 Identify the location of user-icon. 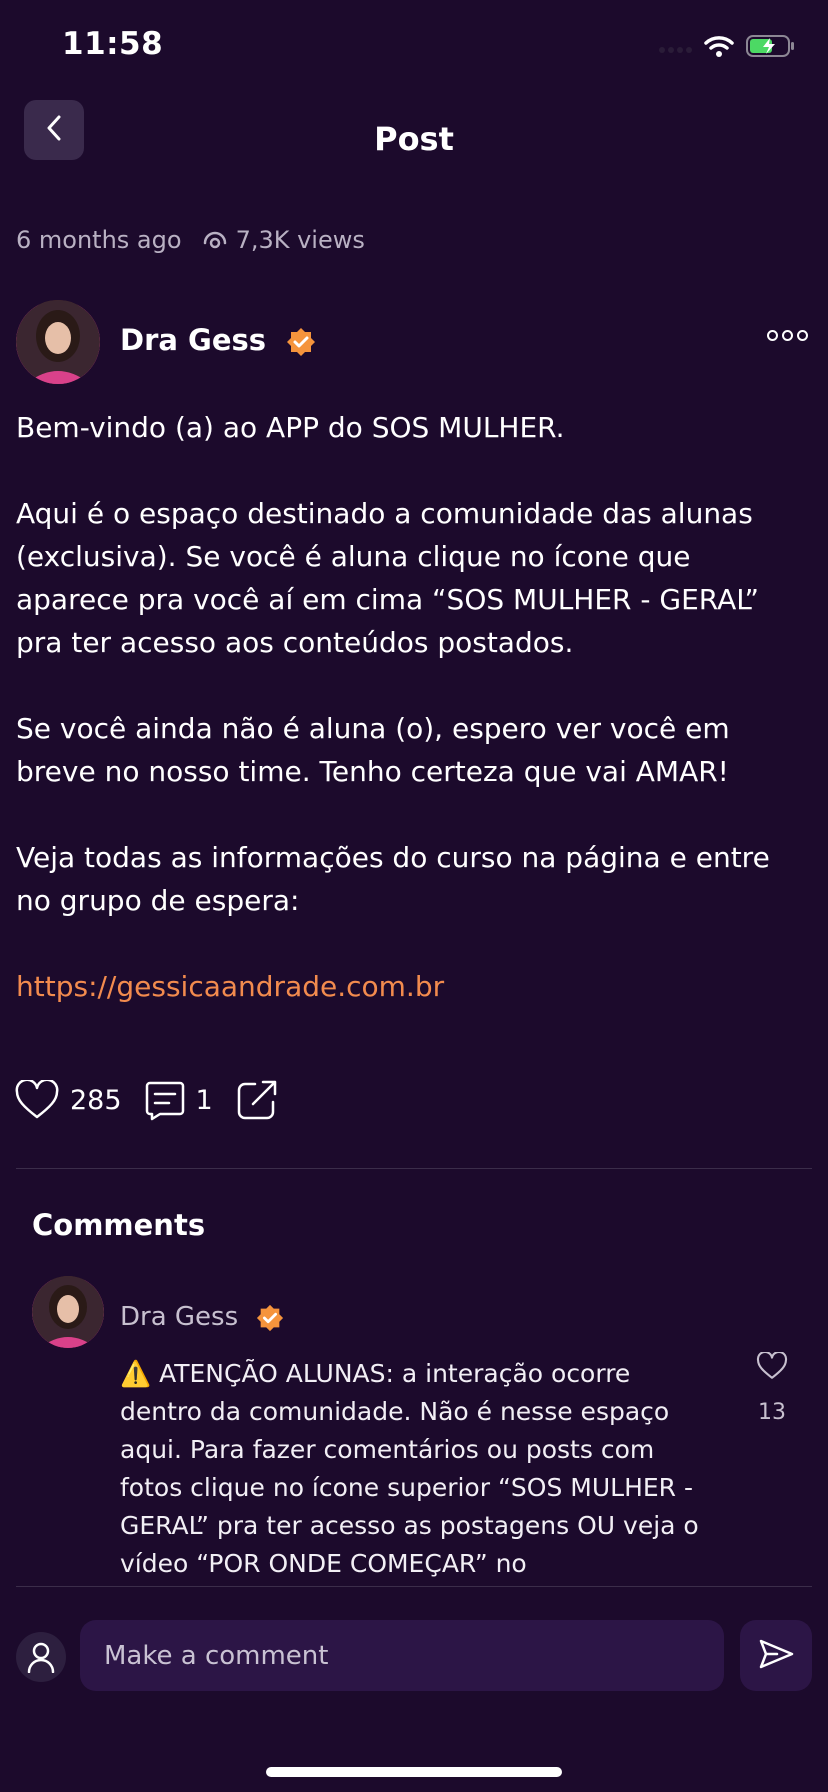
(41, 1657).